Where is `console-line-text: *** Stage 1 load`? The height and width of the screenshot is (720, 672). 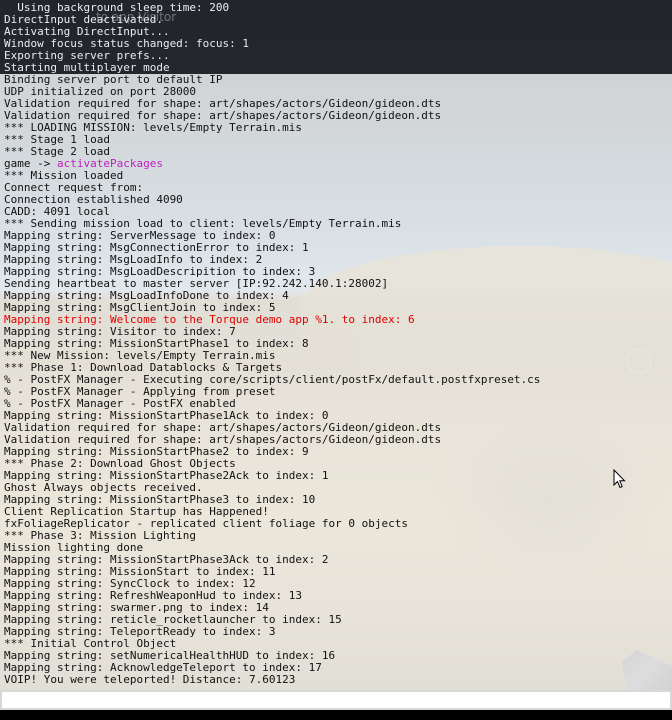 console-line-text: *** Stage 1 load is located at coordinates (57, 140).